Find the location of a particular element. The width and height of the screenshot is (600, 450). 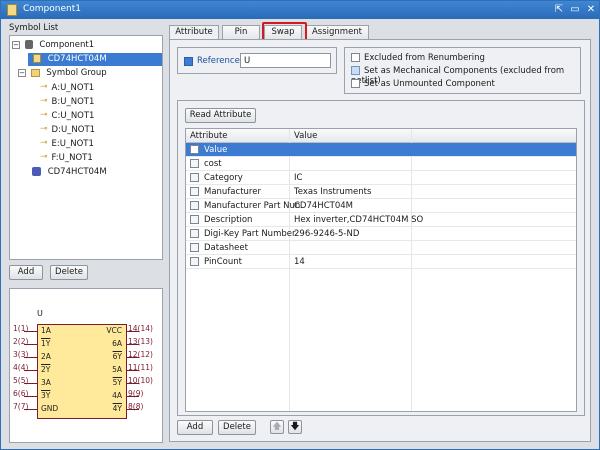

reference-group: Reference U is located at coordinates (257, 60).